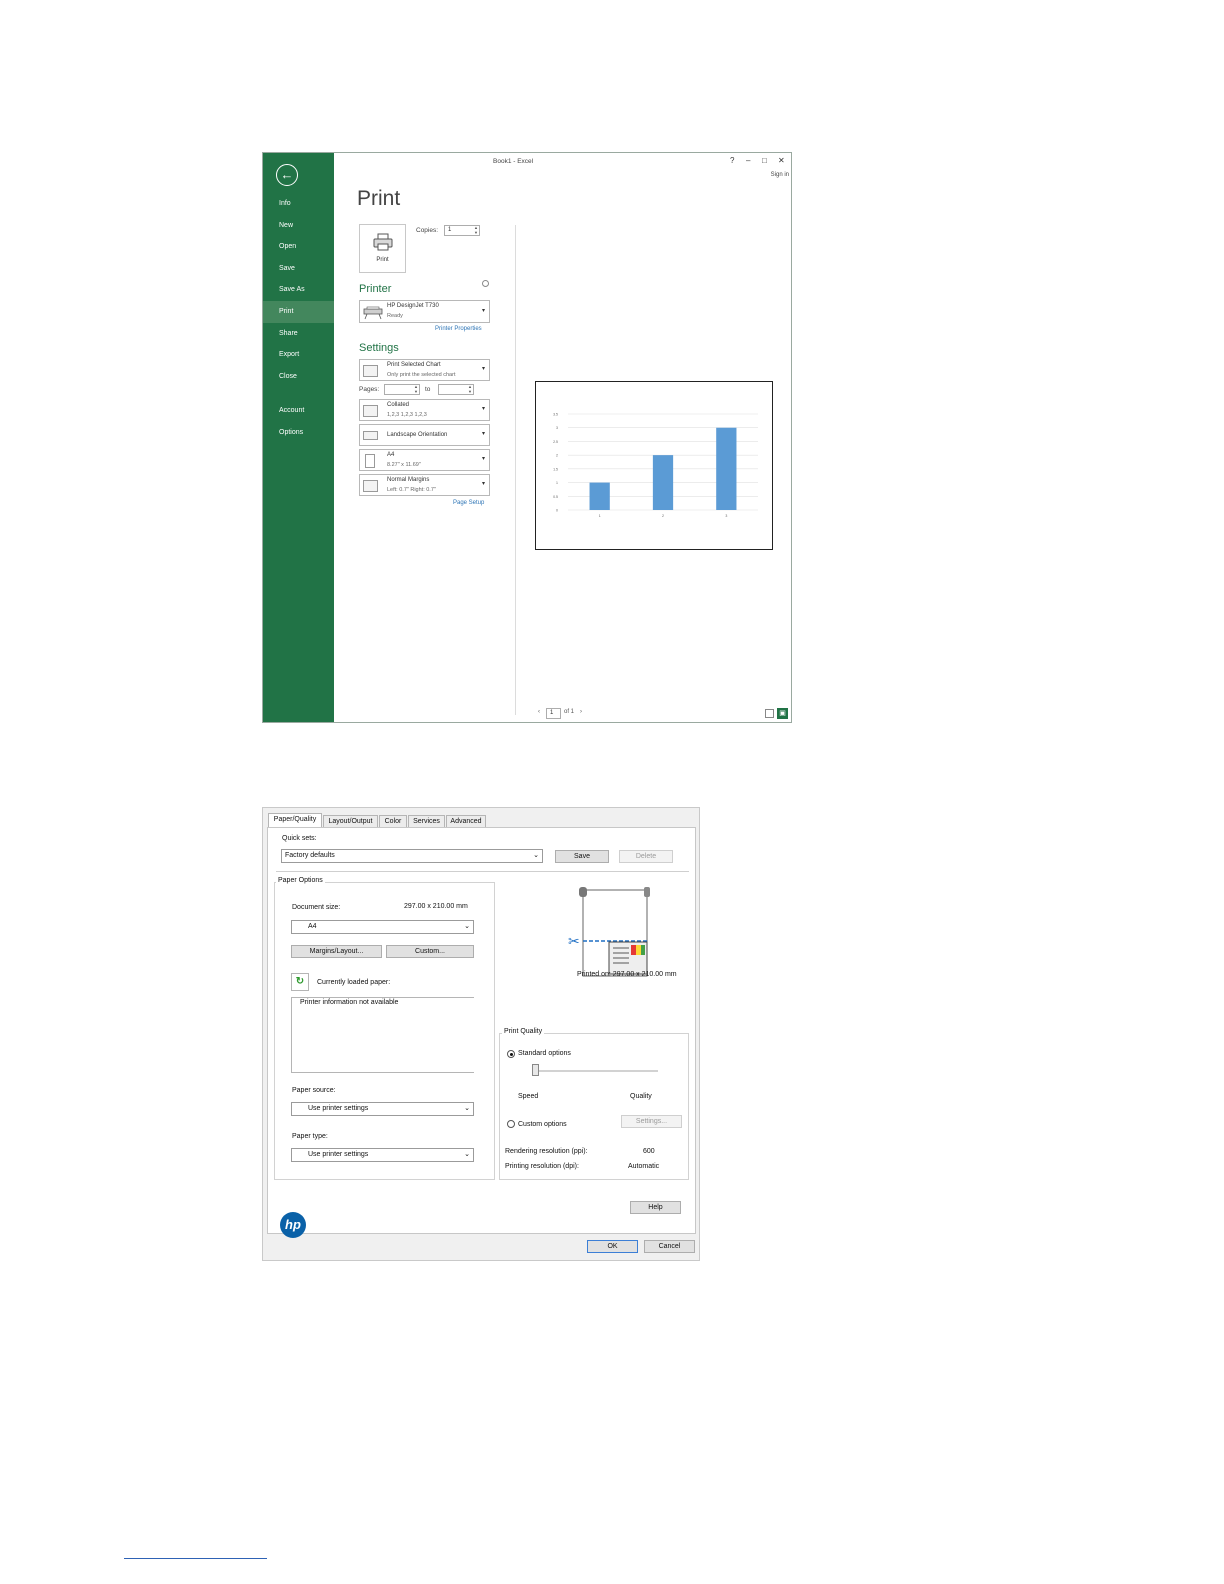 The width and height of the screenshot is (1224, 1584). What do you see at coordinates (402, 389) in the screenshot?
I see `pages-from-spinner: ▲ ▼` at bounding box center [402, 389].